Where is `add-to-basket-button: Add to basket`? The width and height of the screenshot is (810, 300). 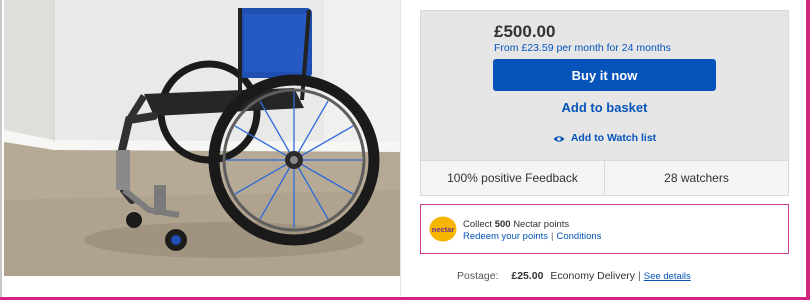 add-to-basket-button: Add to basket is located at coordinates (604, 107).